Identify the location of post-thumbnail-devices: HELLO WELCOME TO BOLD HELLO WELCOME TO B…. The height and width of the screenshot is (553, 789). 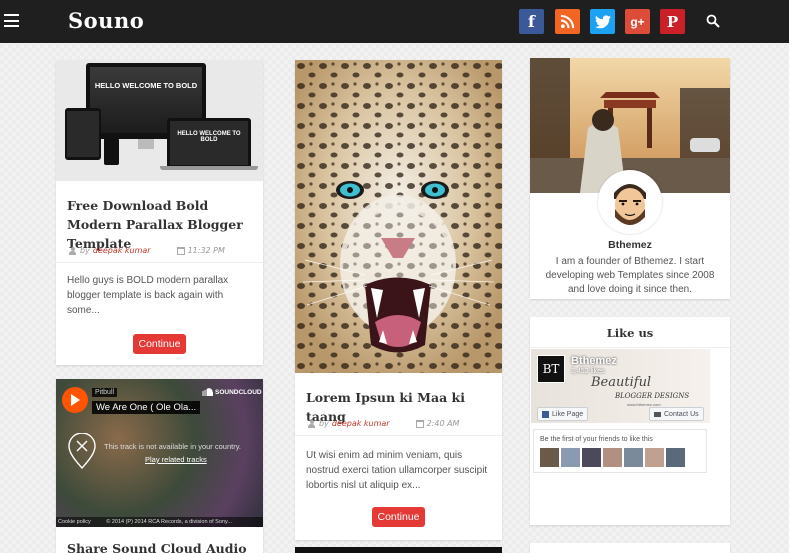
(159, 120).